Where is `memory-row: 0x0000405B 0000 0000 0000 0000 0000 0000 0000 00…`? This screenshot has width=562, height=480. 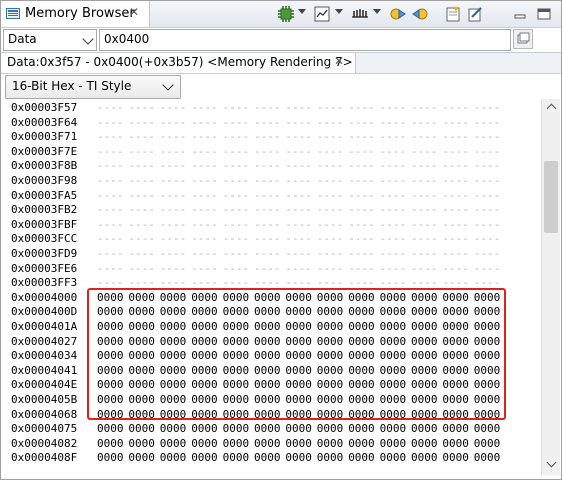 memory-row: 0x0000405B 0000 0000 0000 0000 0000 0000 0000 00… is located at coordinates (270, 400).